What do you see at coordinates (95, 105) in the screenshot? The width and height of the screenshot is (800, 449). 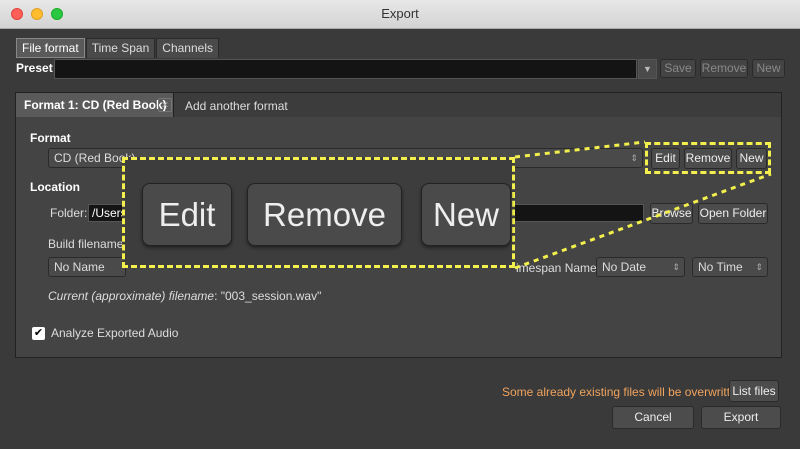 I see `tab-format-1: Format 1: CD (Red Book)` at bounding box center [95, 105].